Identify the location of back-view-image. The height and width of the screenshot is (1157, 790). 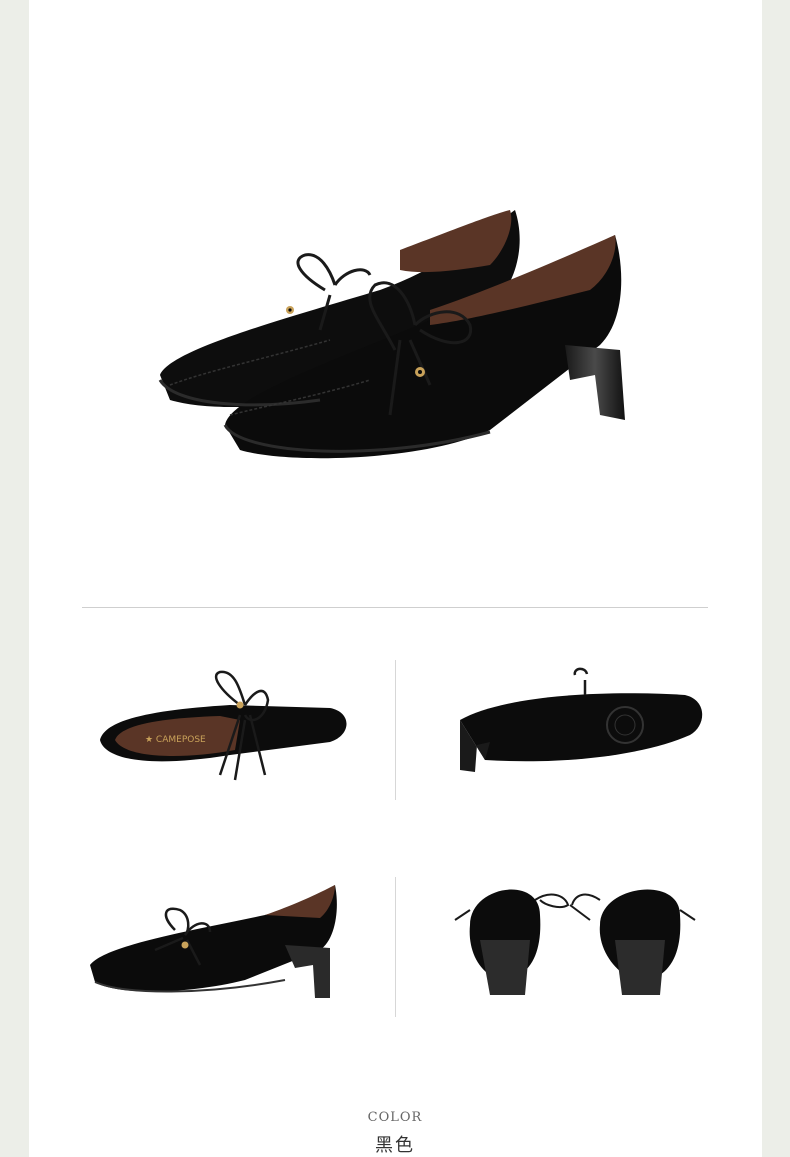
(580, 935).